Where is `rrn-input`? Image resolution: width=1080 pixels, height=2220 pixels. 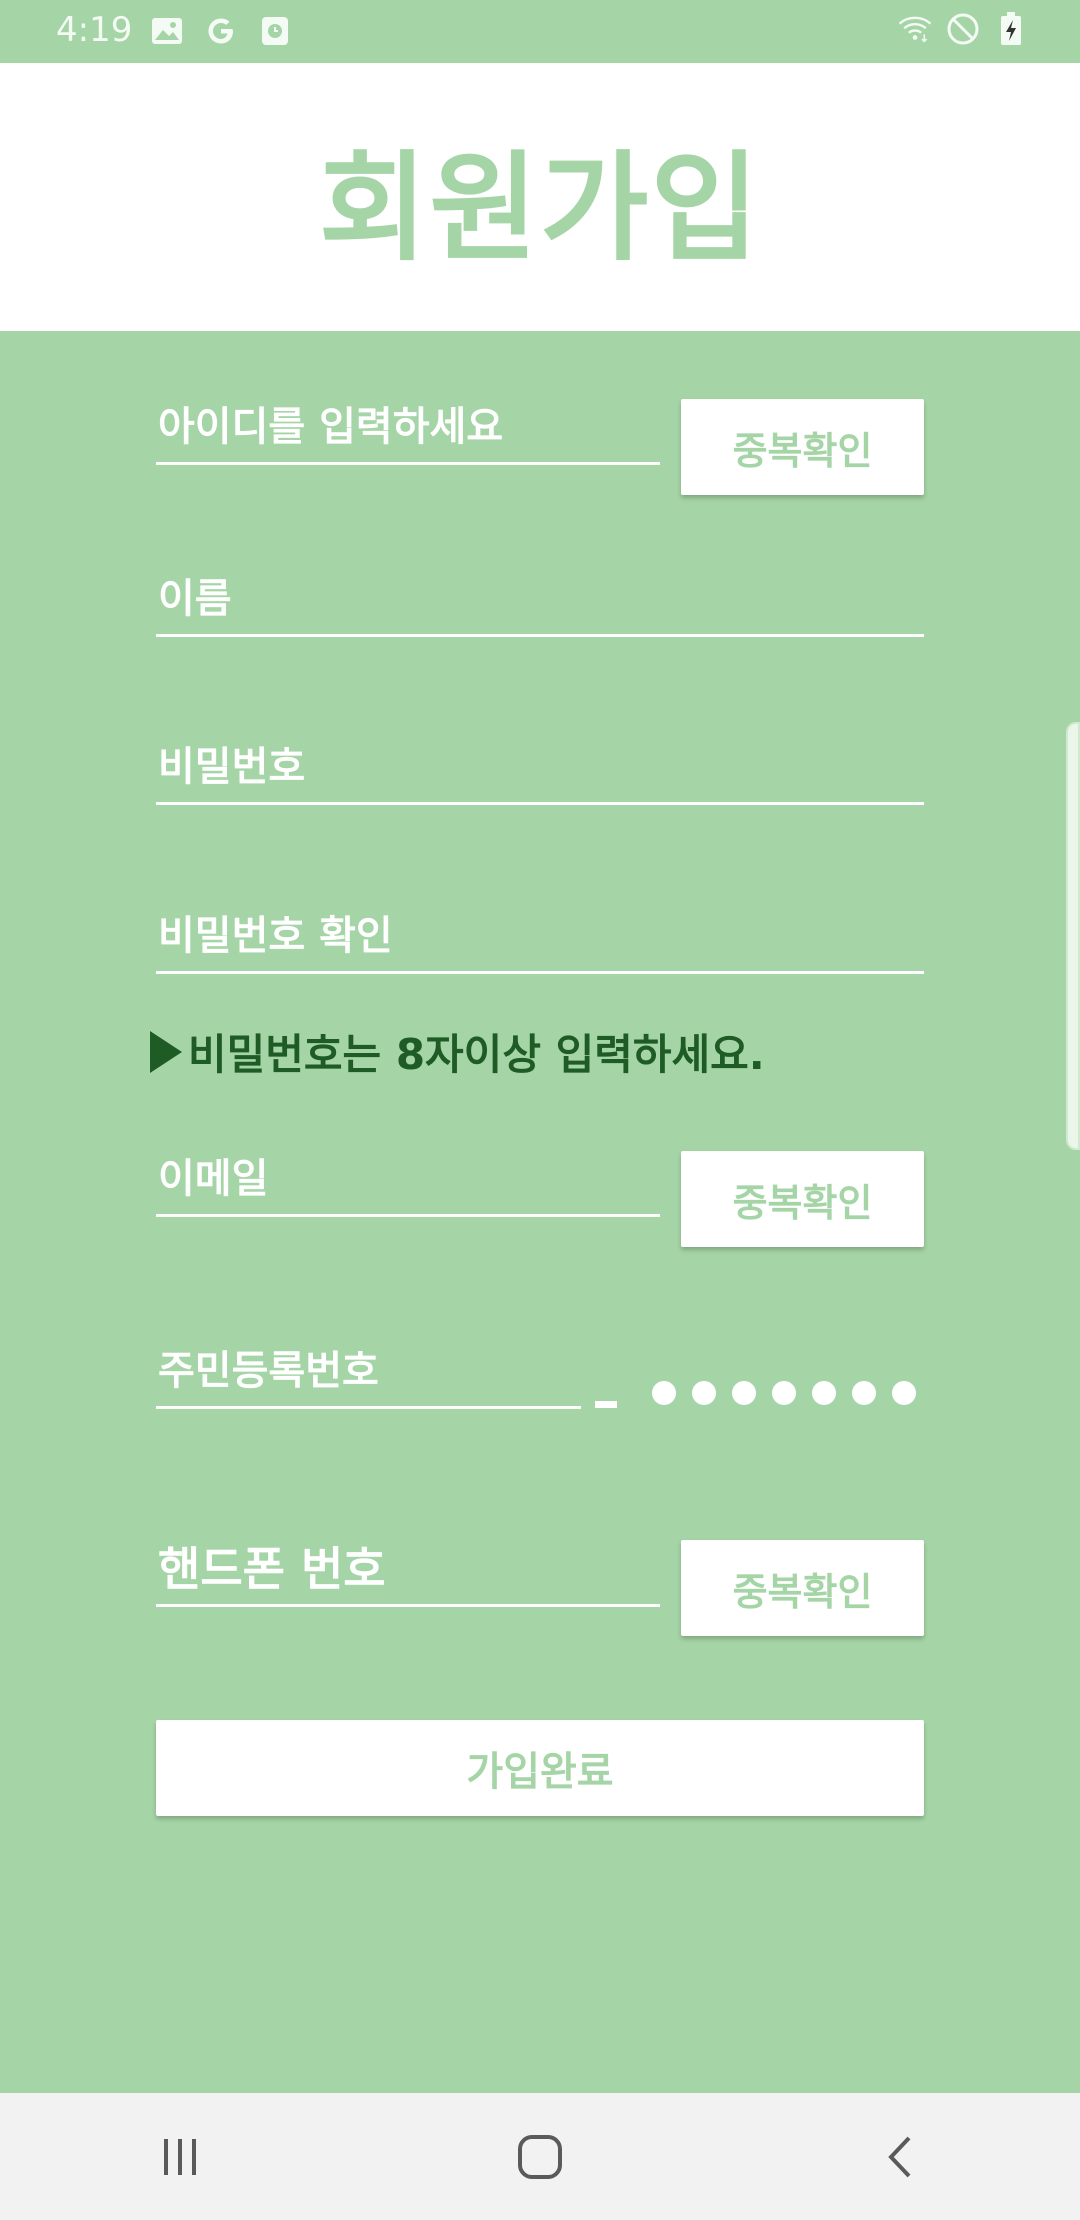 rrn-input is located at coordinates (368, 1371).